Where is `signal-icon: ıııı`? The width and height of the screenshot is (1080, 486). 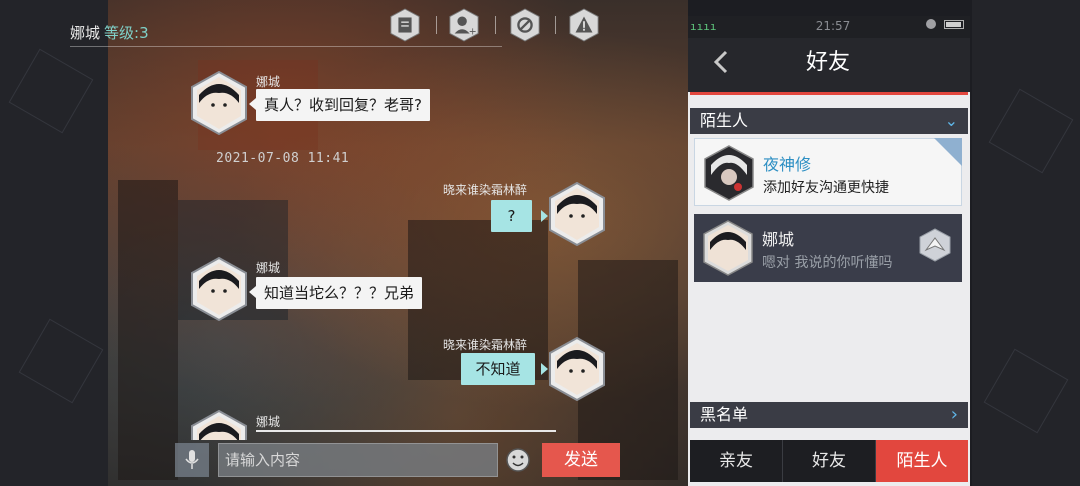
signal-icon: ıııı is located at coordinates (703, 26).